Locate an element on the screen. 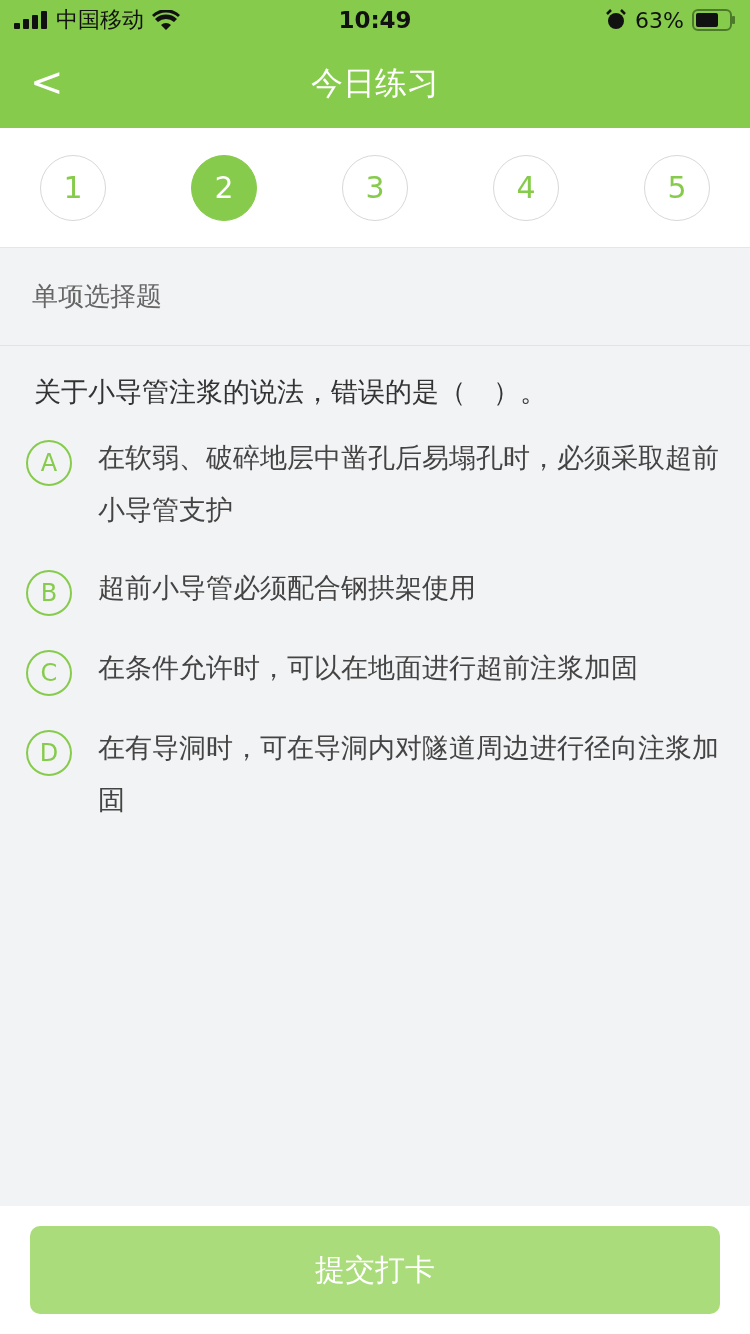  page-title: 今日练习 is located at coordinates (375, 83).